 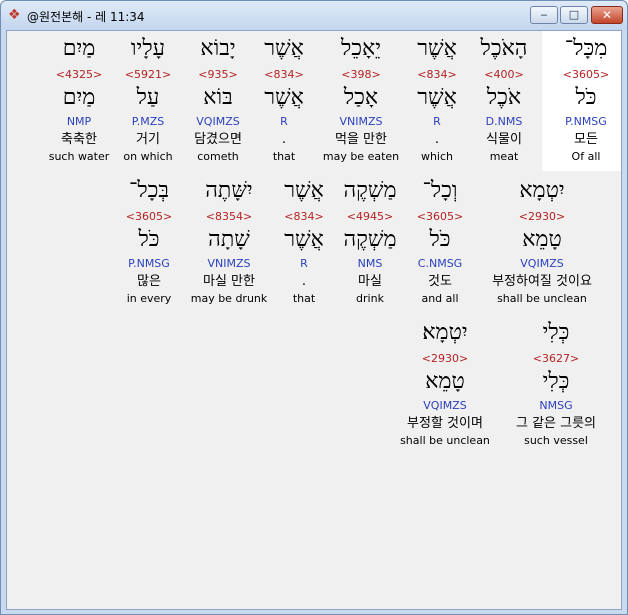 What do you see at coordinates (14, 15) in the screenshot?
I see `app-icon: ❖` at bounding box center [14, 15].